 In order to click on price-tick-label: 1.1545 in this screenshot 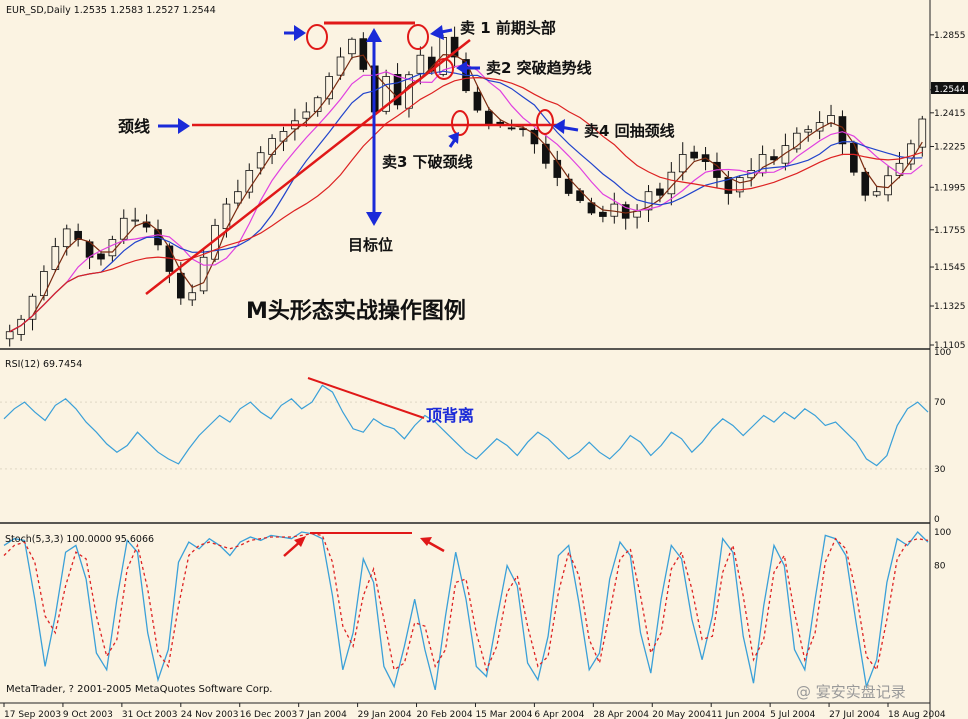, I will do `click(950, 268)`.